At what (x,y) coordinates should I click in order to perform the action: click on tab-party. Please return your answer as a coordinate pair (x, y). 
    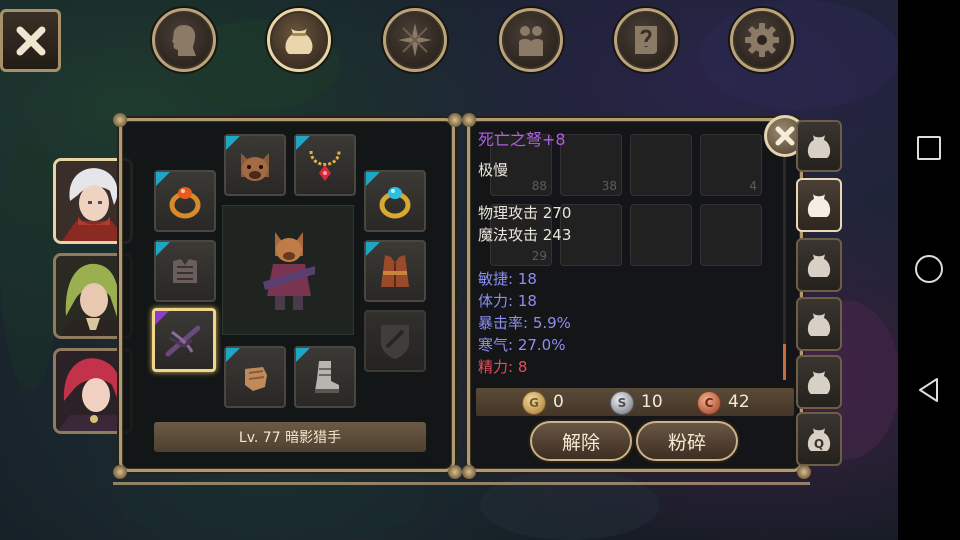
    Looking at the image, I should click on (531, 40).